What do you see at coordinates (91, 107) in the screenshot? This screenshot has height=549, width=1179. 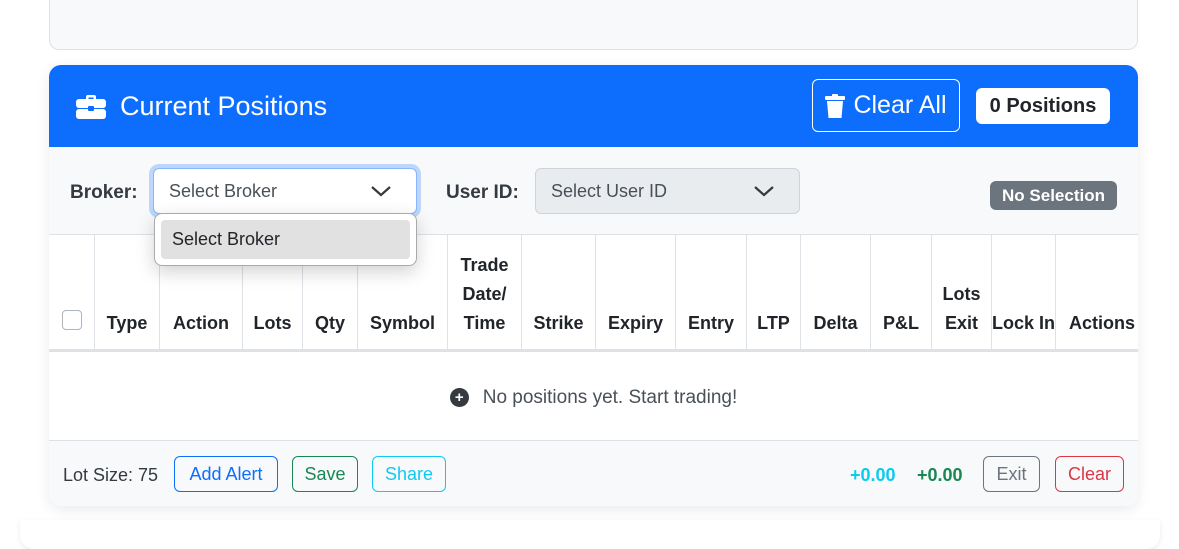 I see `briefcase-icon` at bounding box center [91, 107].